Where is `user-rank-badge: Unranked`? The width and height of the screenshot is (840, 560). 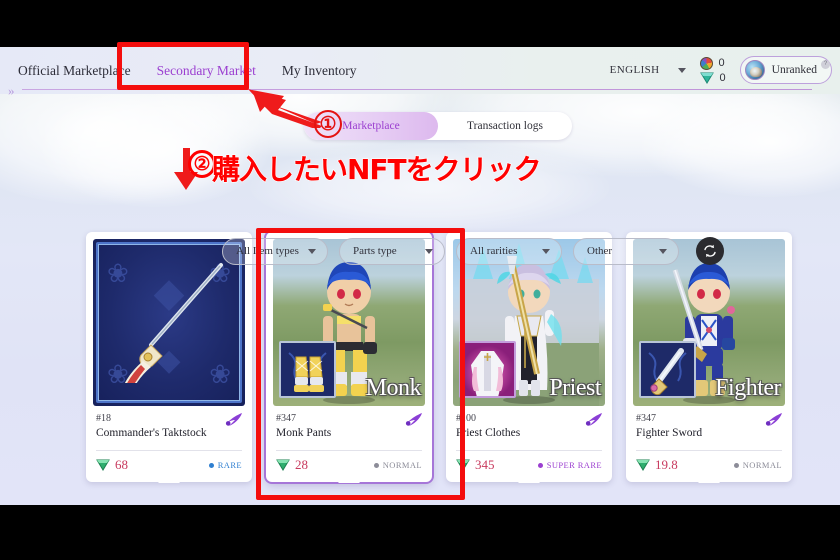 user-rank-badge: Unranked is located at coordinates (785, 70).